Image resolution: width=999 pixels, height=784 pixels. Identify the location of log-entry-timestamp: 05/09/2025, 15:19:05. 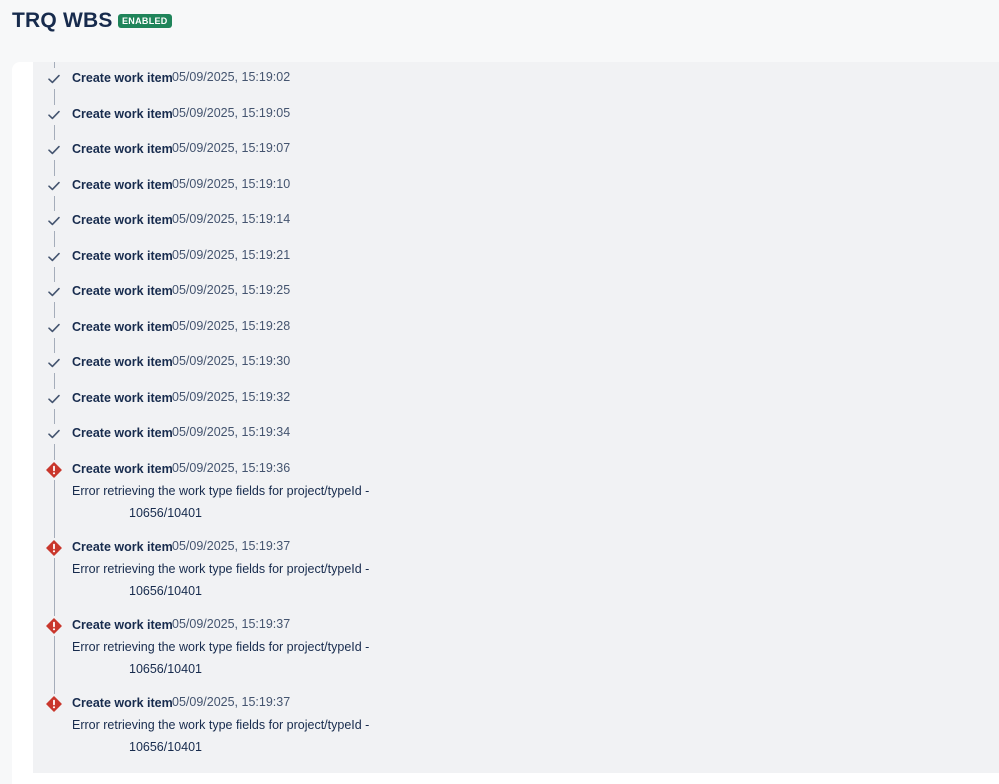
(231, 112).